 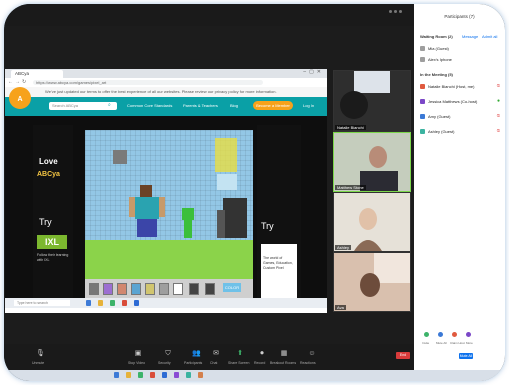 What do you see at coordinates (164, 289) in the screenshot?
I see `tool-eraser` at bounding box center [164, 289].